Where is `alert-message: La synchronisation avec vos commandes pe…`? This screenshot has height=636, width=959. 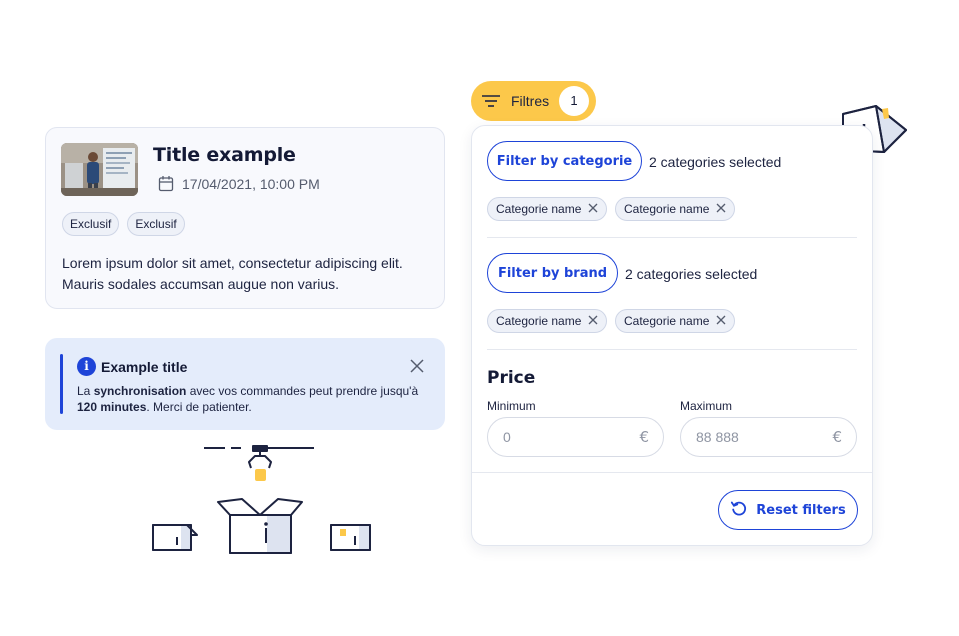 alert-message: La synchronisation avec vos commandes pe… is located at coordinates (248, 399).